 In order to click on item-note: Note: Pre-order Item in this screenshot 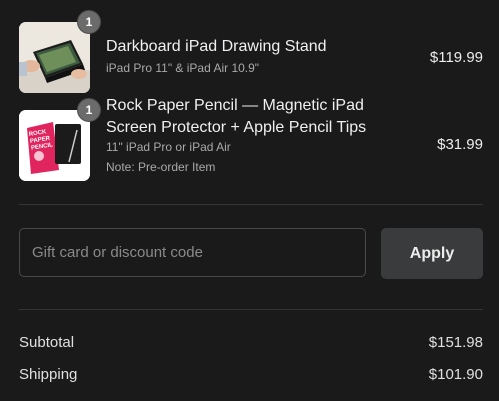, I will do `click(161, 167)`.